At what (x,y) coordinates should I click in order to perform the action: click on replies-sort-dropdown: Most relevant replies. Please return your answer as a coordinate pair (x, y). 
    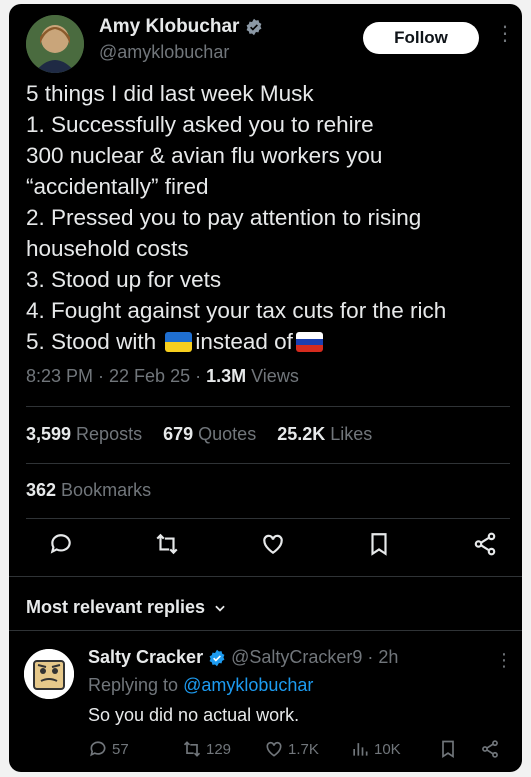
    Looking at the image, I should click on (126, 607).